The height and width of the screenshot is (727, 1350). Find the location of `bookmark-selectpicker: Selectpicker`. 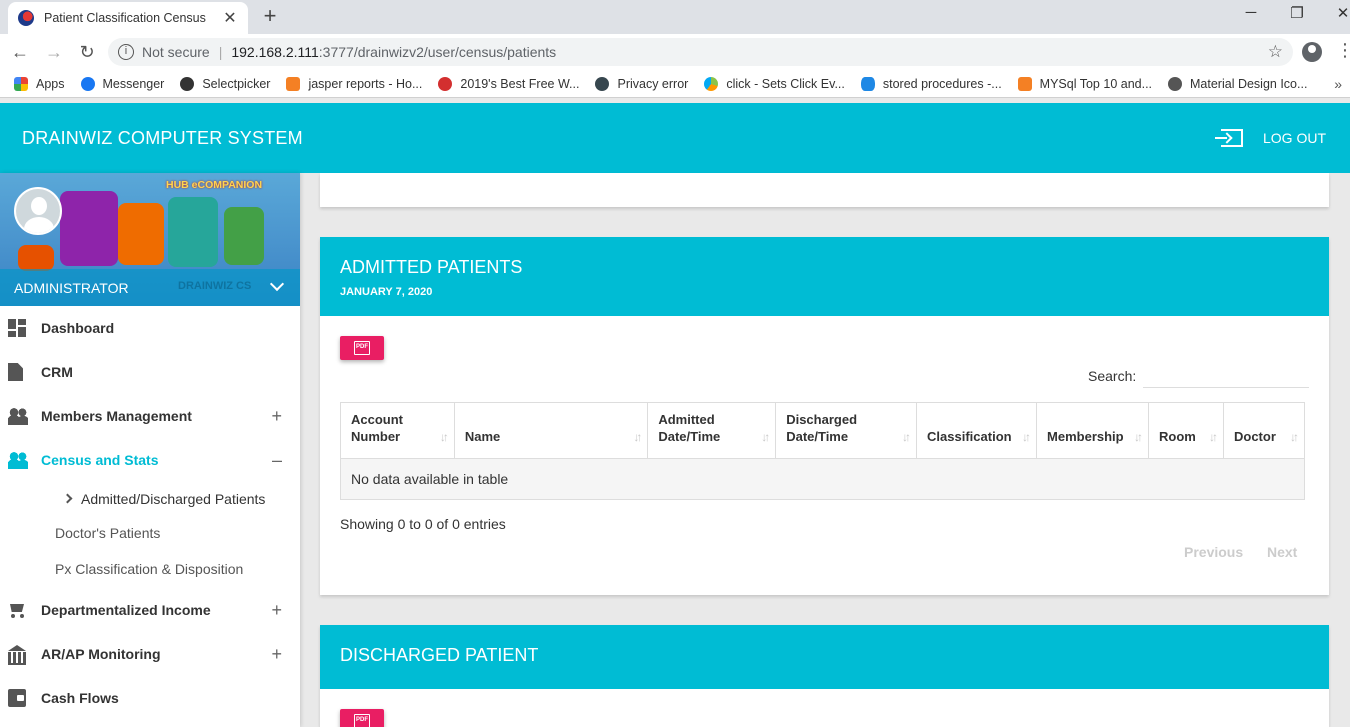

bookmark-selectpicker: Selectpicker is located at coordinates (225, 83).